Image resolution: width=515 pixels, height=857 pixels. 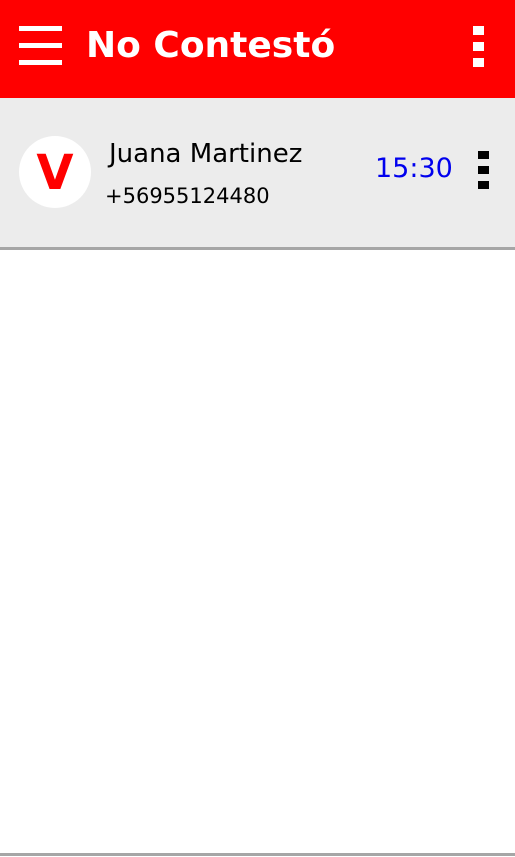 What do you see at coordinates (187, 196) in the screenshot?
I see `contact-phone: +56955124480` at bounding box center [187, 196].